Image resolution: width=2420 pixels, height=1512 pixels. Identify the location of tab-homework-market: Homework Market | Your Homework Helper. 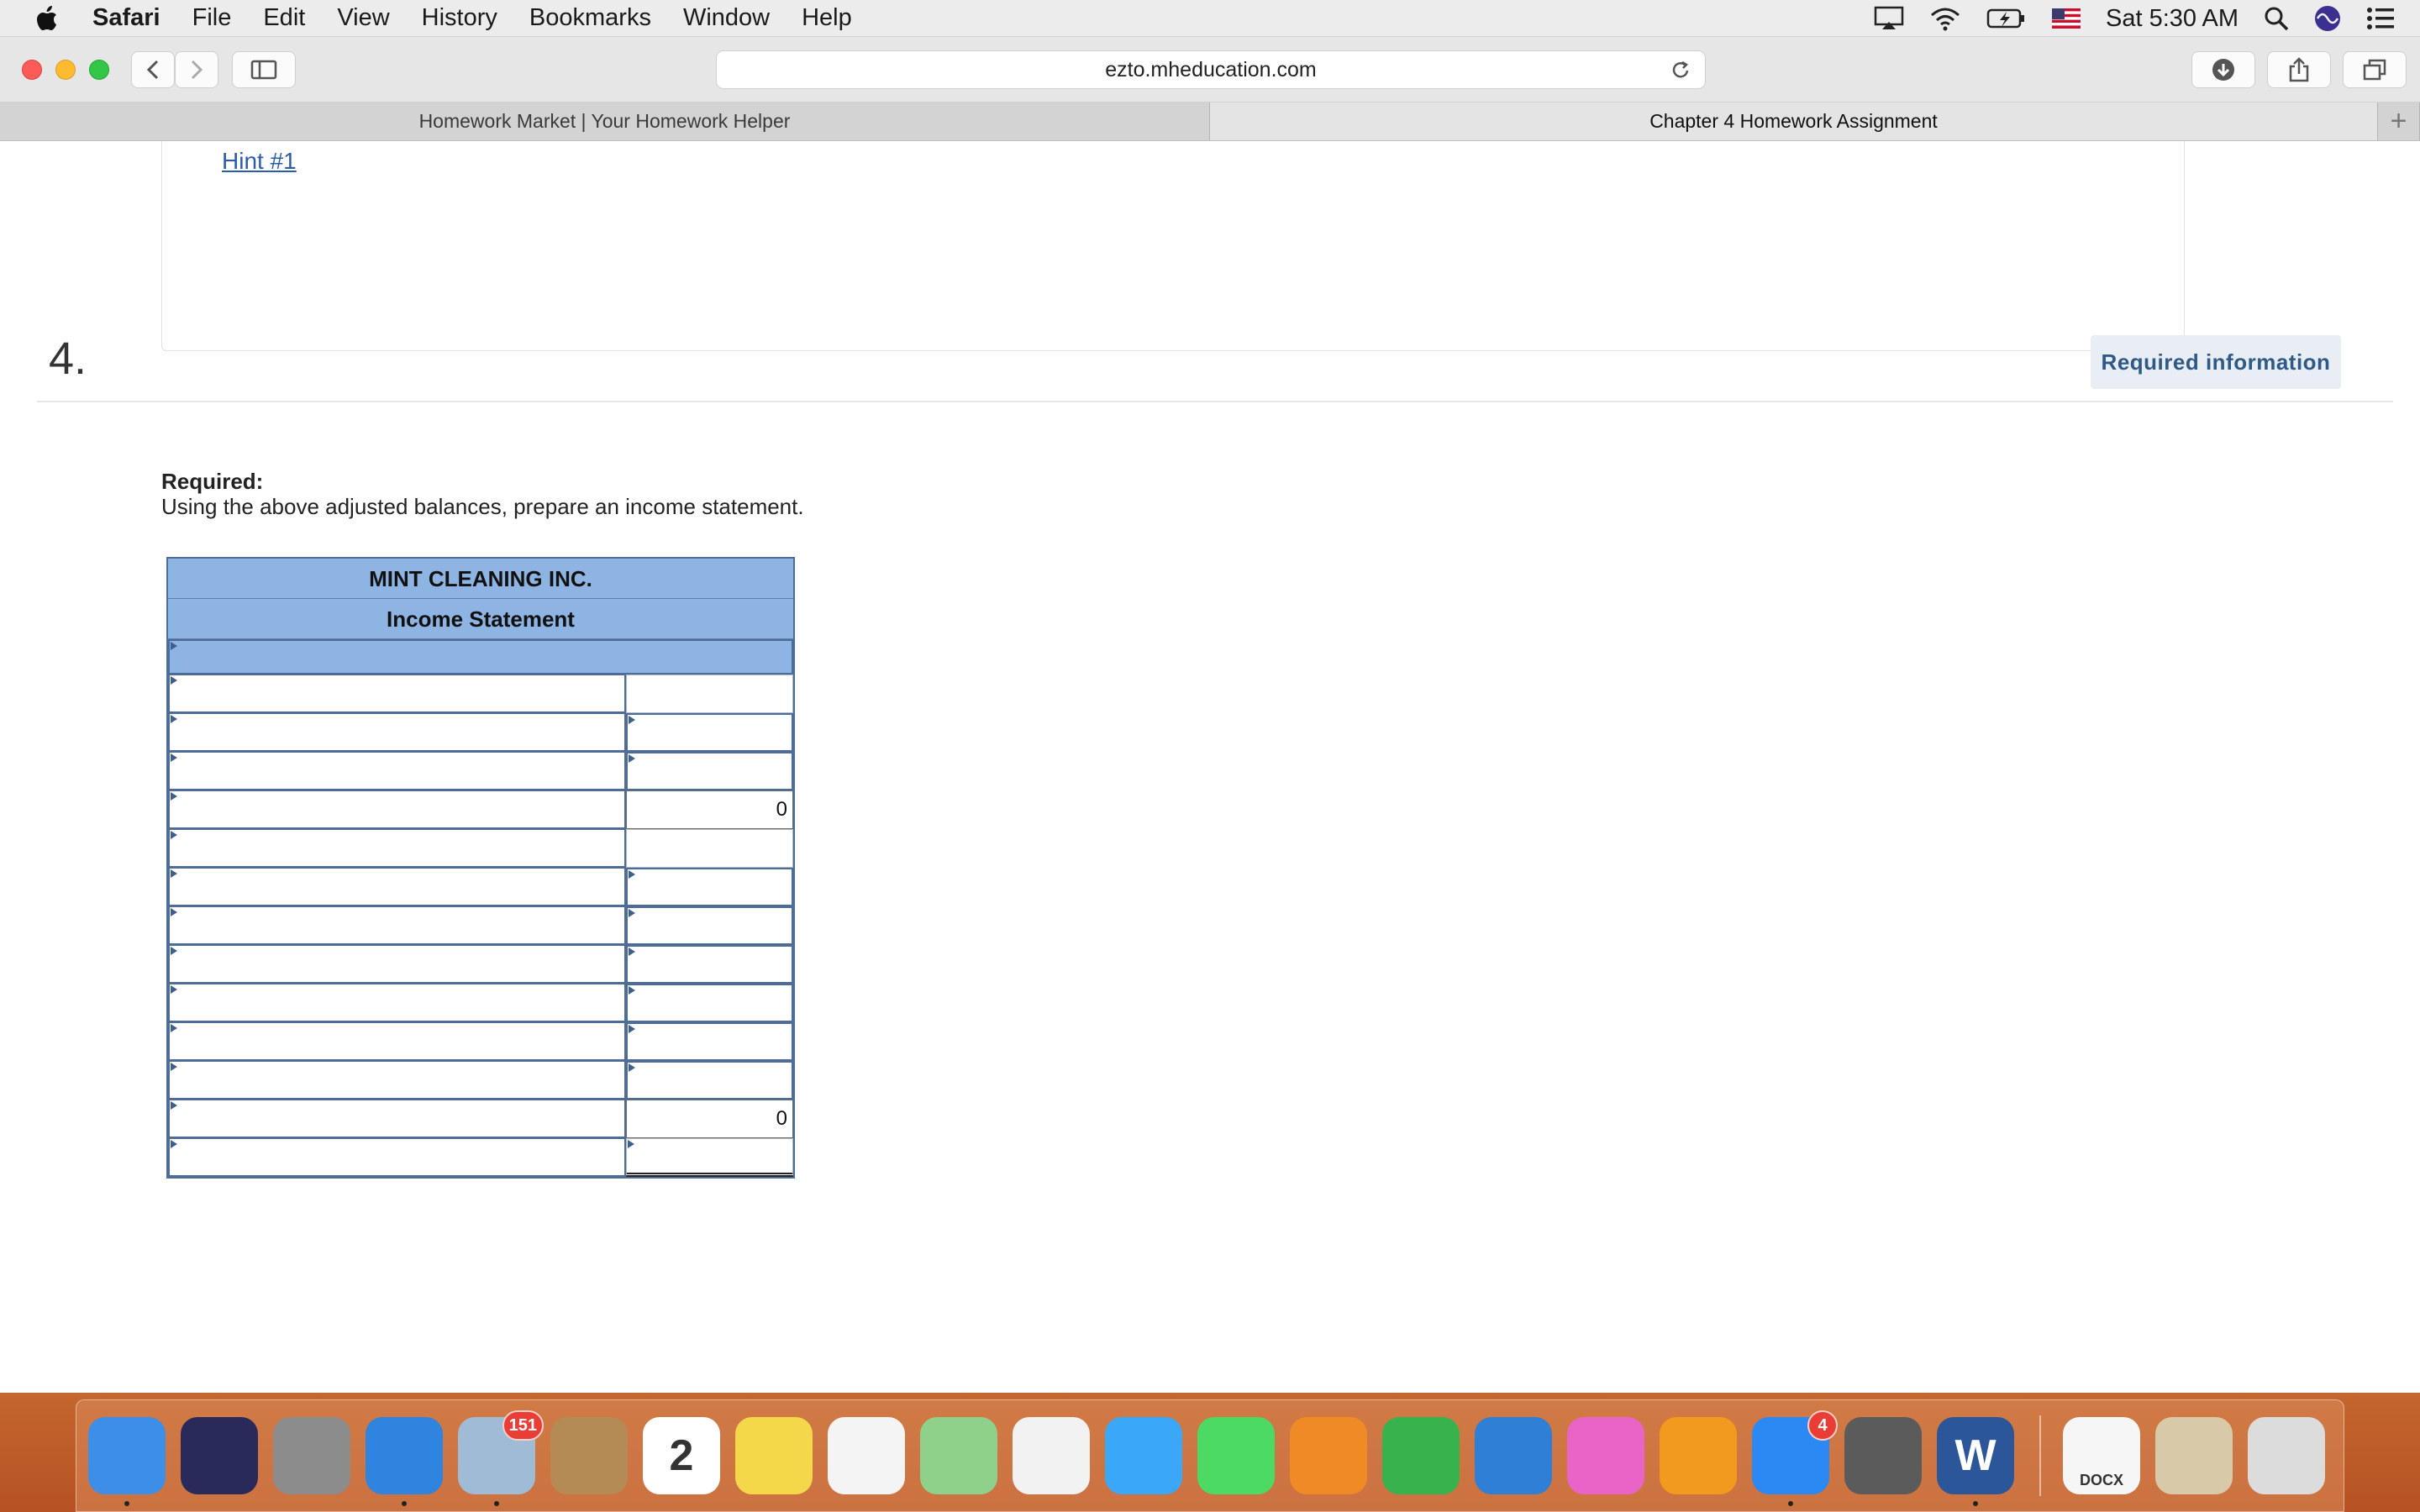
(605, 121).